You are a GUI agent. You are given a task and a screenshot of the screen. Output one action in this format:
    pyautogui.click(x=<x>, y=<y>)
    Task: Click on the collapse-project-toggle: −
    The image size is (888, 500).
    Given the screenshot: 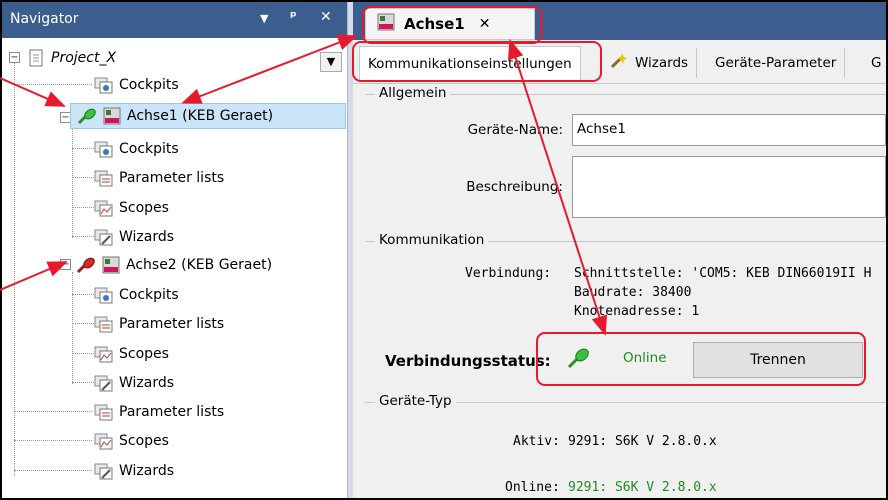 What is the action you would take?
    pyautogui.click(x=14, y=57)
    